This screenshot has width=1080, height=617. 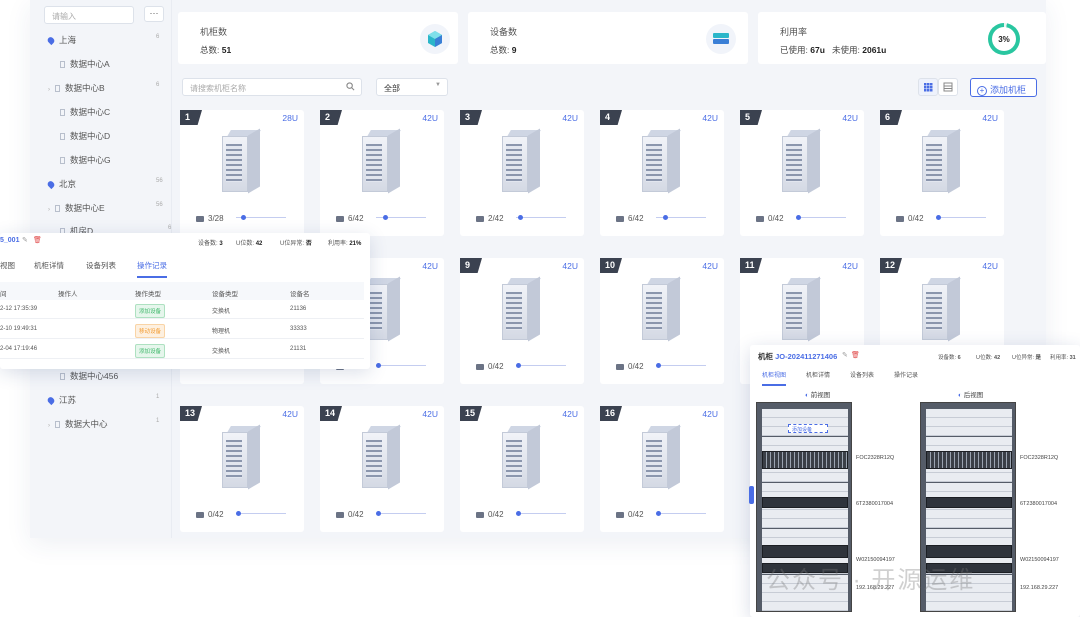 What do you see at coordinates (112, 400) in the screenshot?
I see `tree-item: 江苏 1` at bounding box center [112, 400].